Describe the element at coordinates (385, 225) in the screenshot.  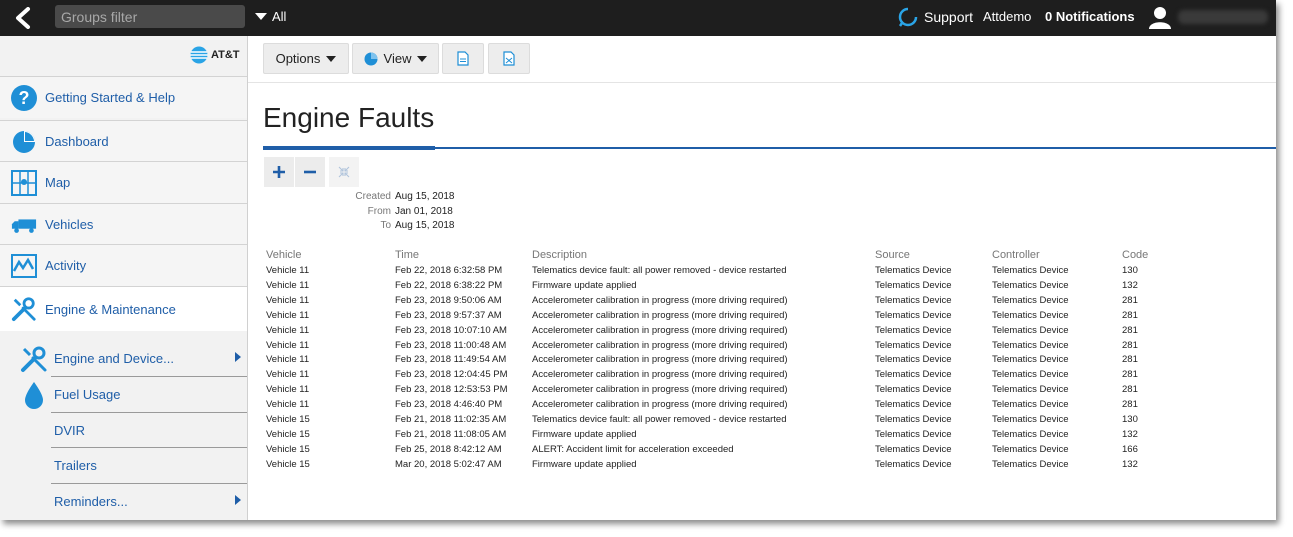
I see `to-label: To` at that location.